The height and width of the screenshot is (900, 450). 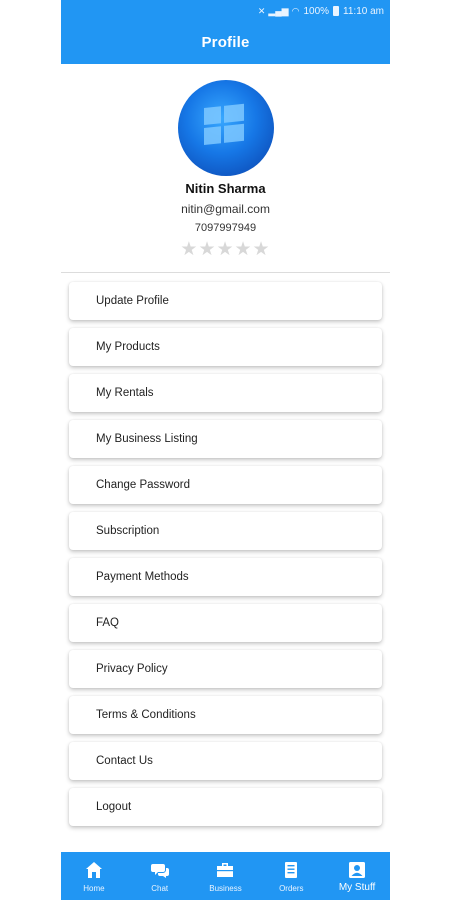 I want to click on chat-icon, so click(x=160, y=870).